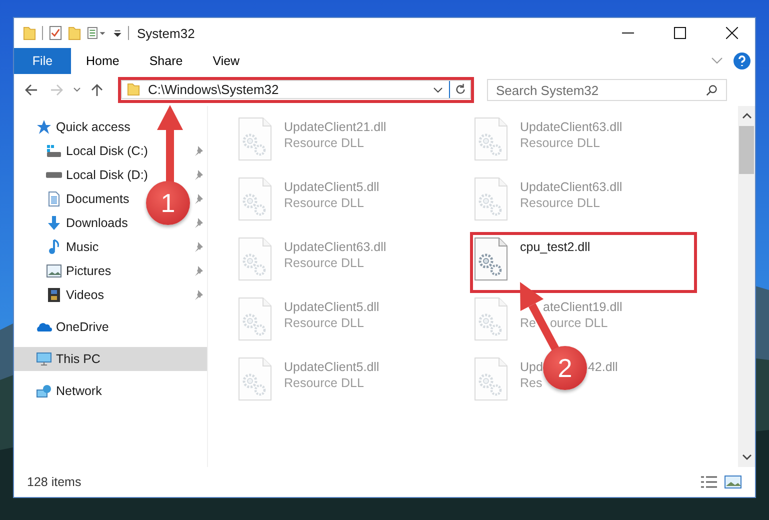 Image resolution: width=769 pixels, height=520 pixels. What do you see at coordinates (72, 247) in the screenshot?
I see `navigation-item: Music` at bounding box center [72, 247].